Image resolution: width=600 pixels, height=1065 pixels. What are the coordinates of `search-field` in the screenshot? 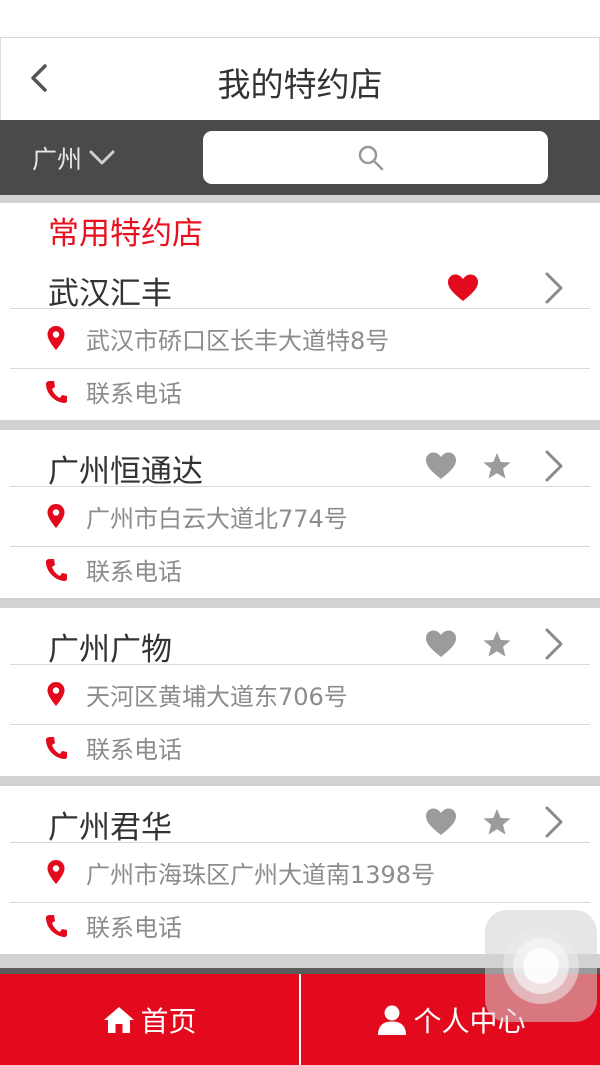 It's located at (375, 157).